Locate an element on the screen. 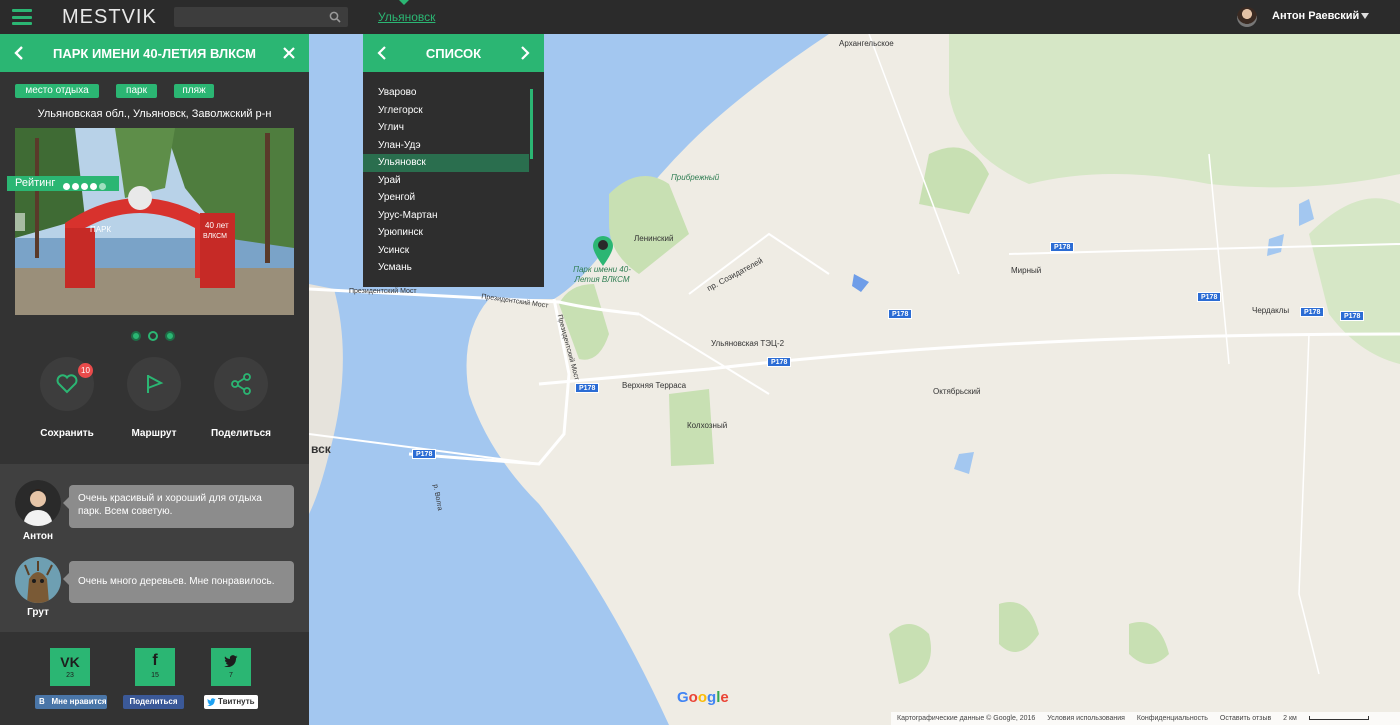  place-photo: ПАРК 40 лет ВЛКСМ is located at coordinates (154, 221).